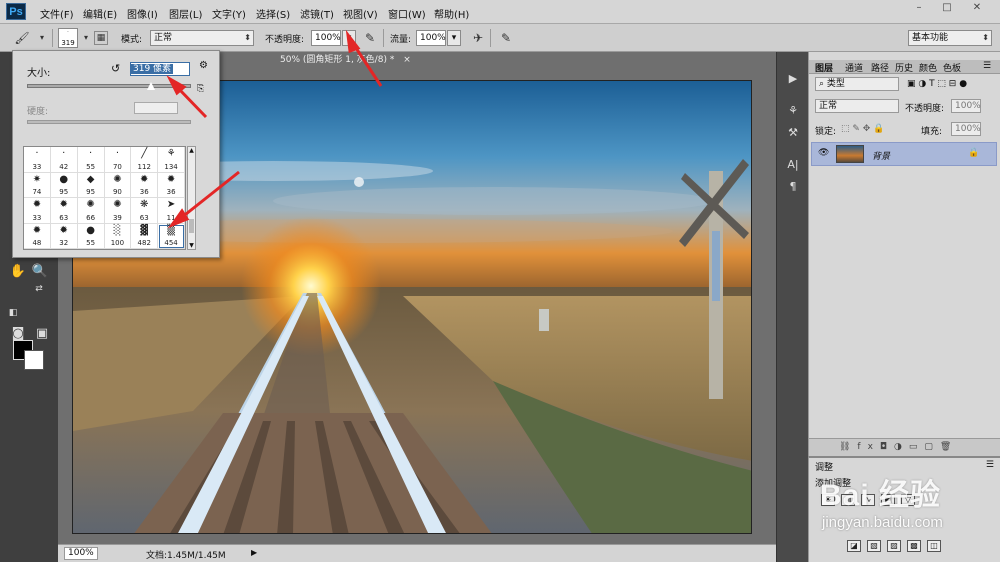 The height and width of the screenshot is (562, 1000). I want to click on reset-size-icon: ↺, so click(115, 68).